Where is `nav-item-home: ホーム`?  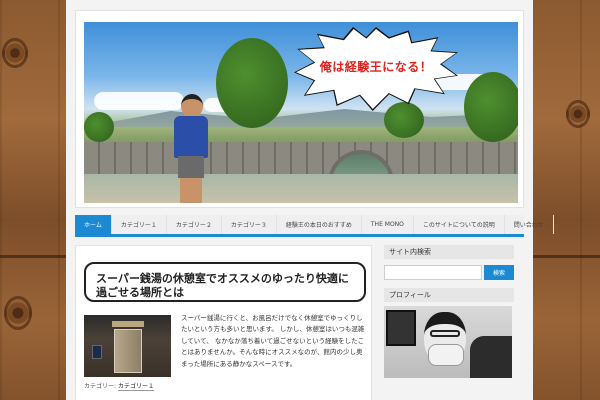 nav-item-home: ホーム is located at coordinates (93, 224).